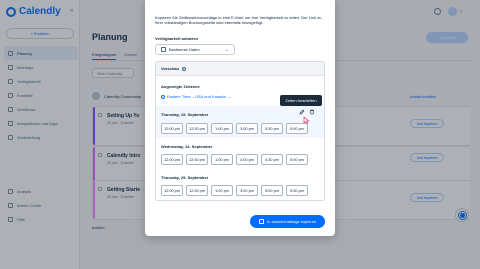 The width and height of the screenshot is (480, 269). I want to click on pencil-icon, so click(302, 112).